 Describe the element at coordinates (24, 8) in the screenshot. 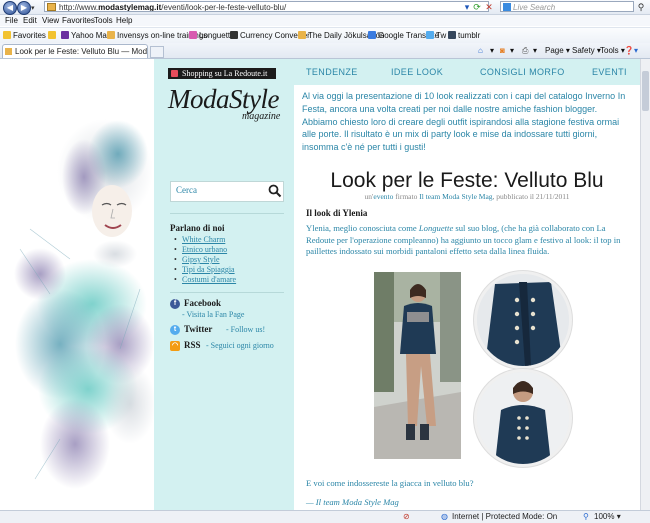

I see `forward-icon: ▶` at that location.